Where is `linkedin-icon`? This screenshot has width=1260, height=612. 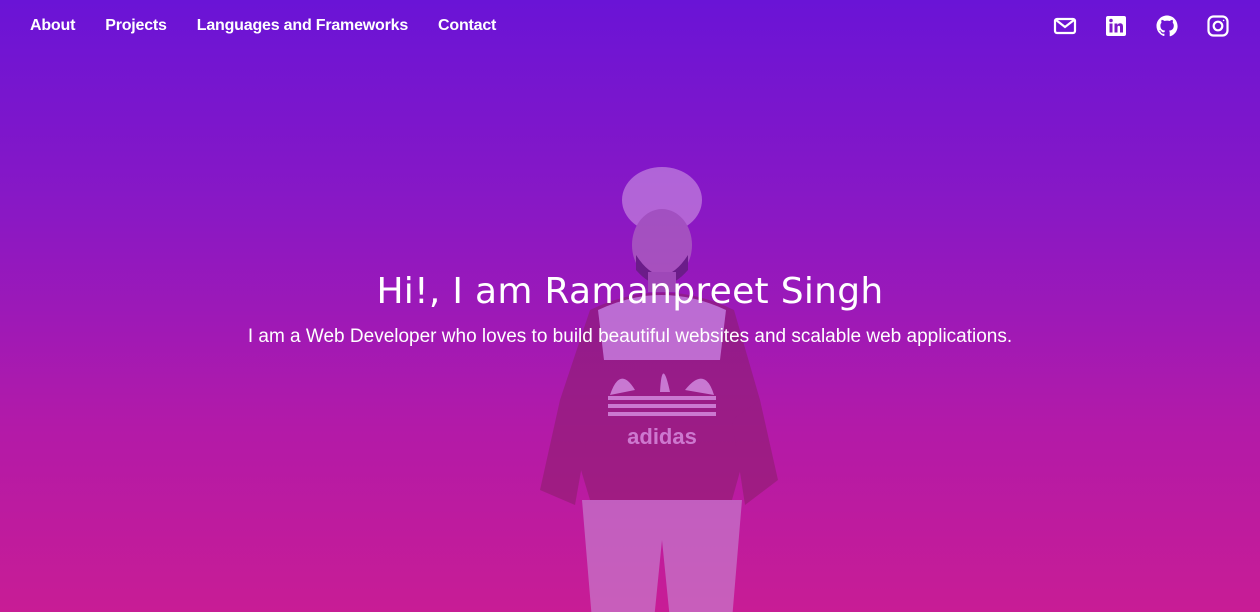 linkedin-icon is located at coordinates (1116, 26).